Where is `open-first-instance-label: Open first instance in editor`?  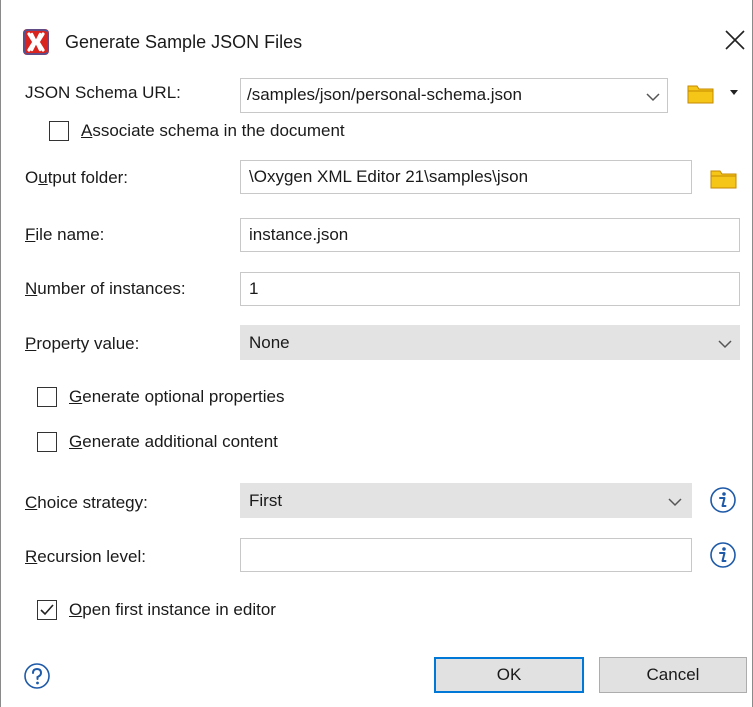
open-first-instance-label: Open first instance in editor is located at coordinates (172, 610).